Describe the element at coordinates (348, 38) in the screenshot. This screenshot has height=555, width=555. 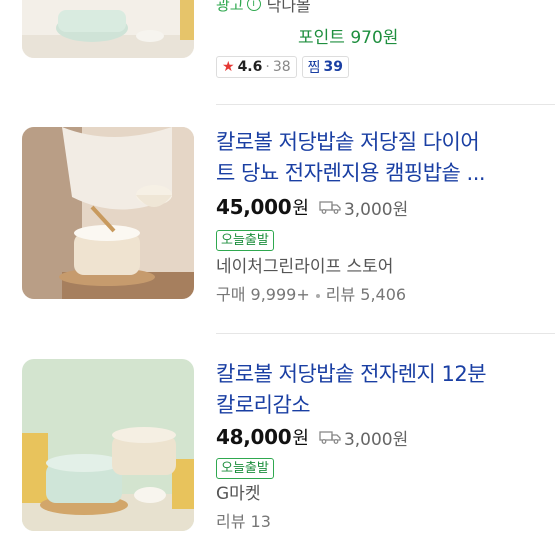
I see `points-label: 포인트 970원` at that location.